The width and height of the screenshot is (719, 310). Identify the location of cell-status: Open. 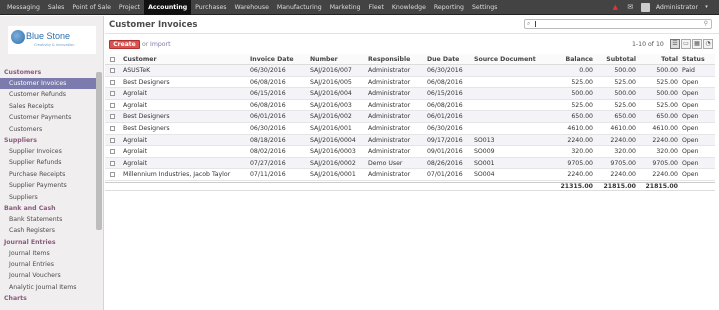
(690, 128).